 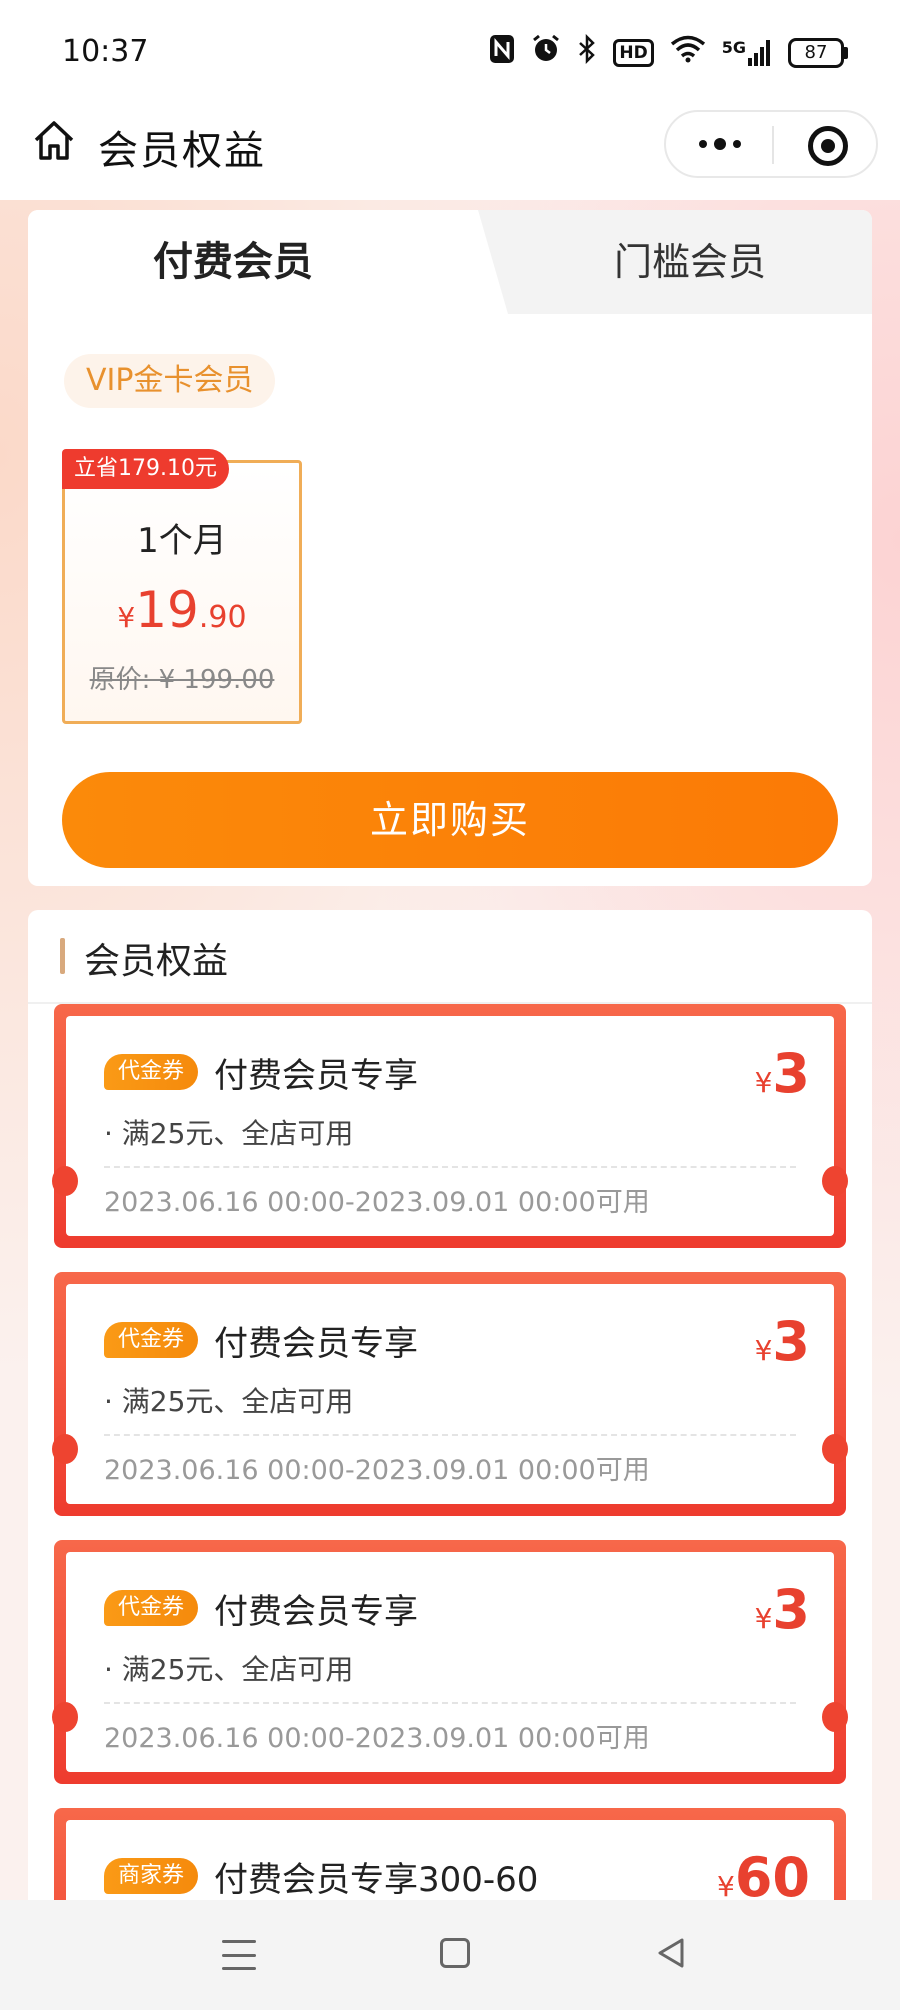 I want to click on save-badge: 立省179.10元, so click(x=145, y=469).